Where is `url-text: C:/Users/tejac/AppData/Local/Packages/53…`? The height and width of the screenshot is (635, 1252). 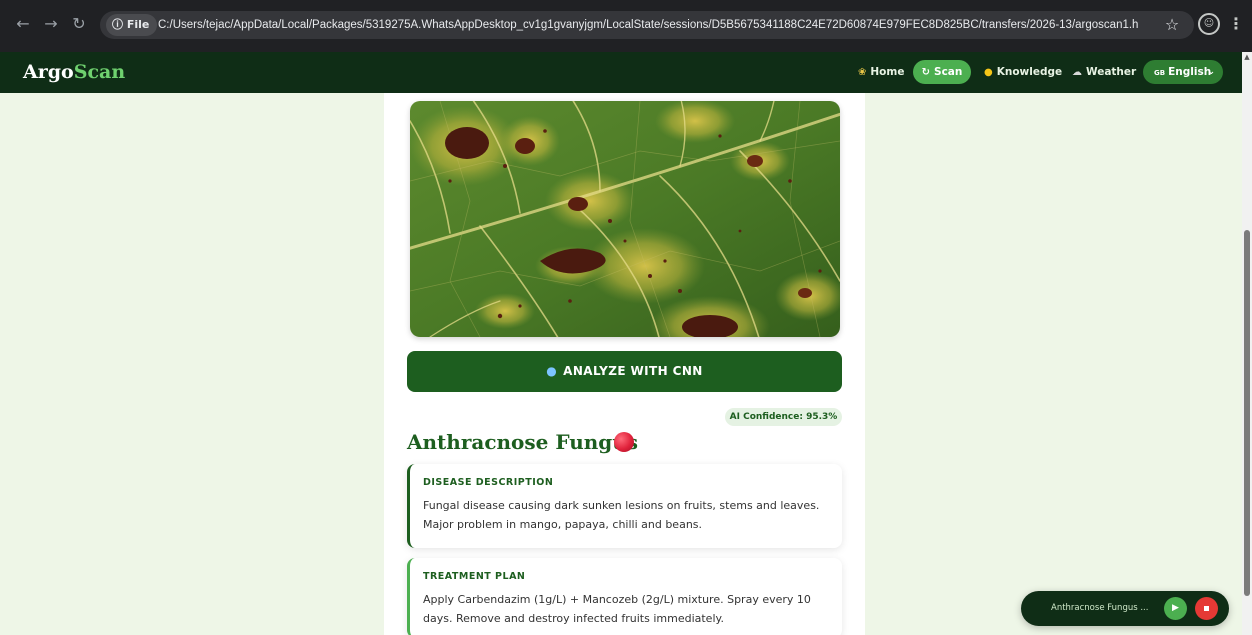 url-text: C:/Users/tejac/AppData/Local/Packages/53… is located at coordinates (648, 25).